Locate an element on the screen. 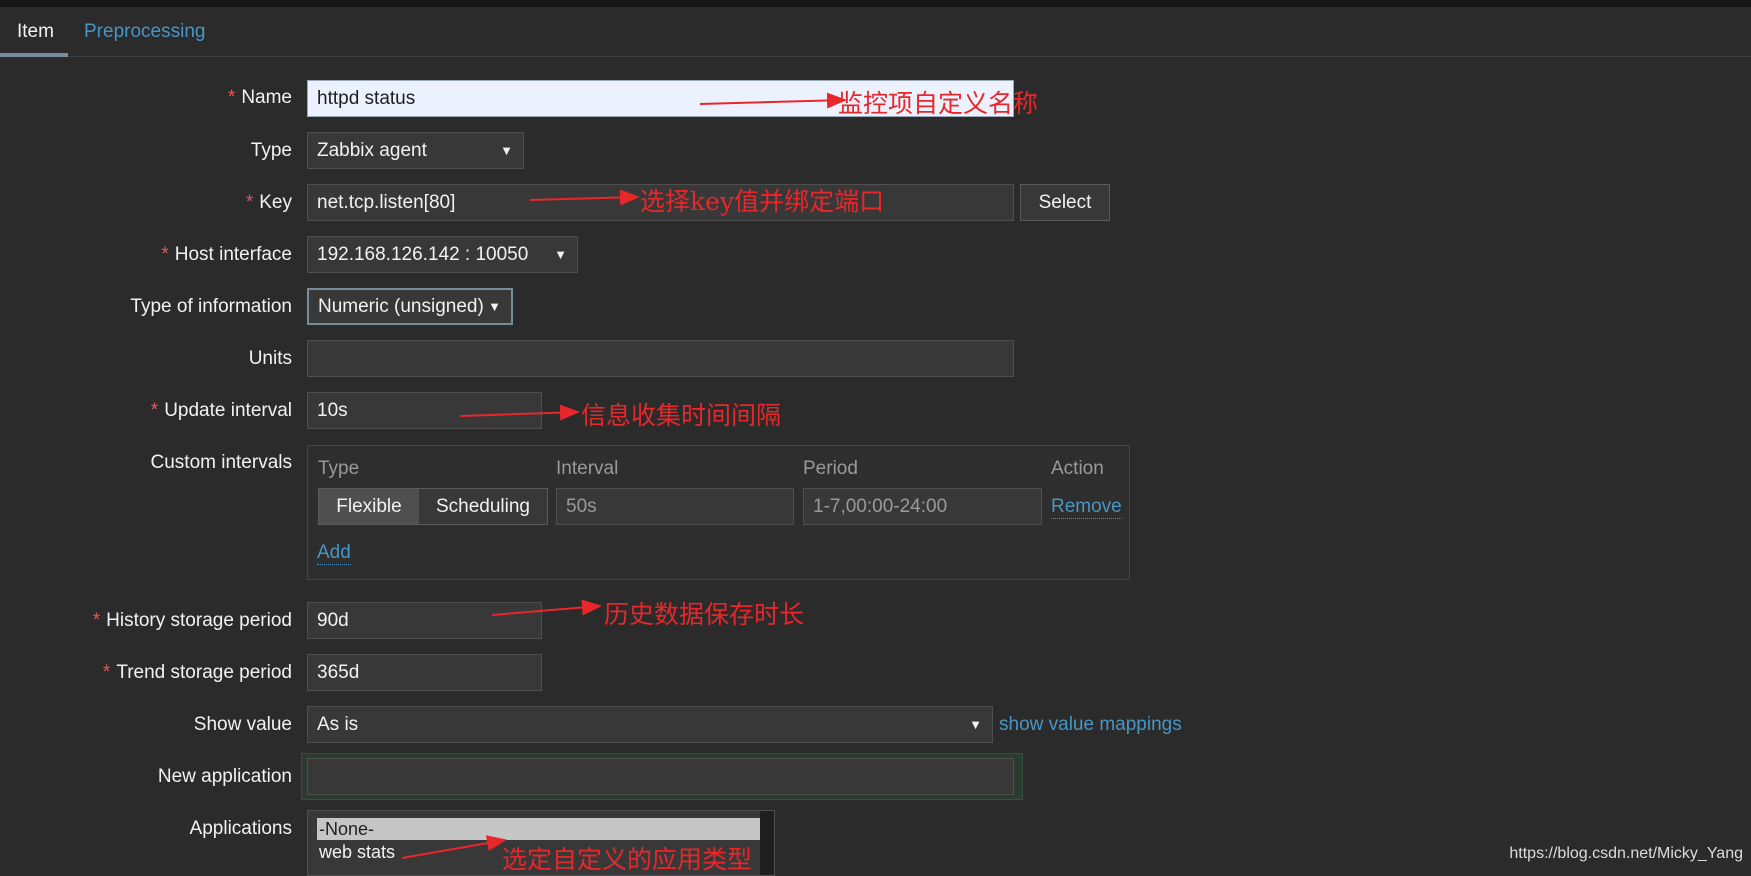 The height and width of the screenshot is (876, 1751). type-label: Type is located at coordinates (271, 150).